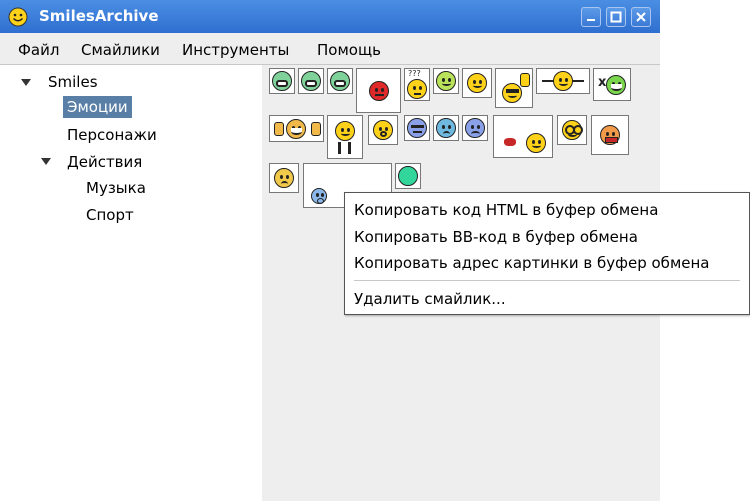 The width and height of the screenshot is (750, 501). I want to click on menu-tools: Инструменты, so click(235, 50).